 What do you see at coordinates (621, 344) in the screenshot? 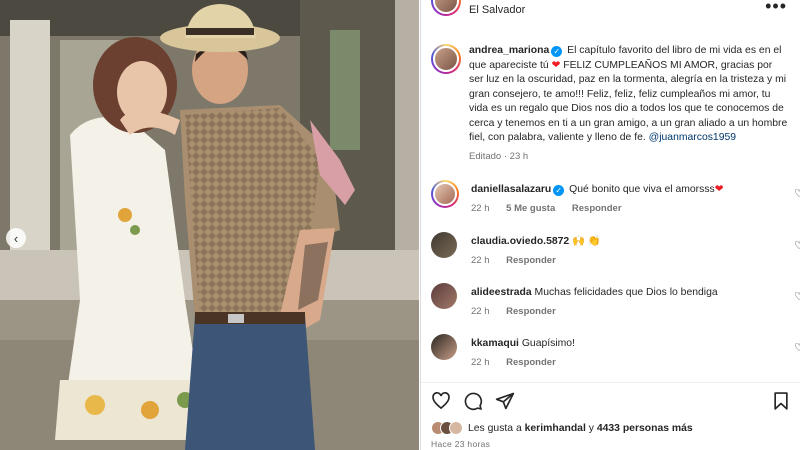
I see `comment-body: kkamaqui Guapísimo!` at bounding box center [621, 344].